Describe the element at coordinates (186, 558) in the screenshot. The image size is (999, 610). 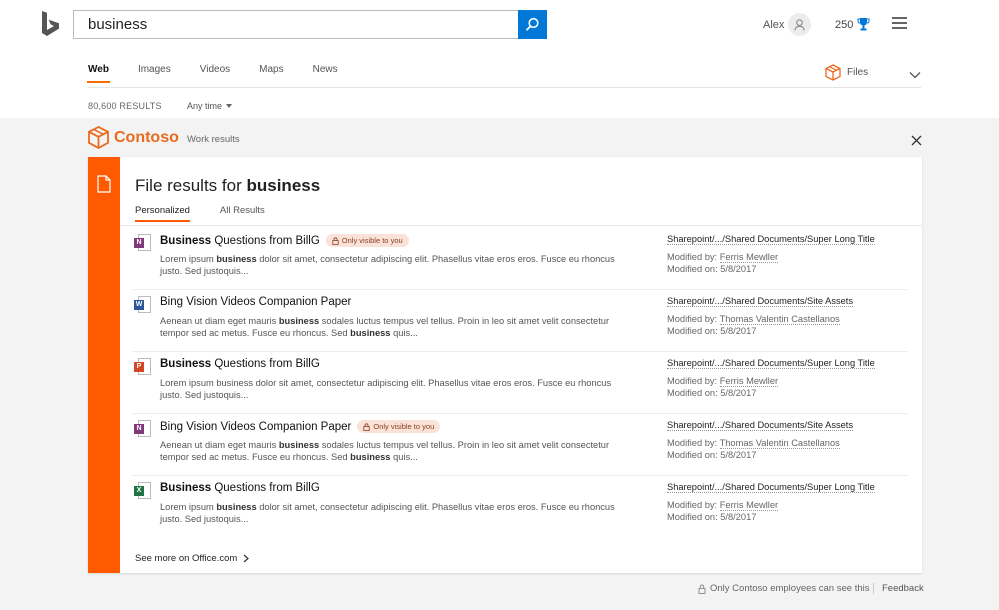
I see `see-more-label: See more on Office.com` at that location.